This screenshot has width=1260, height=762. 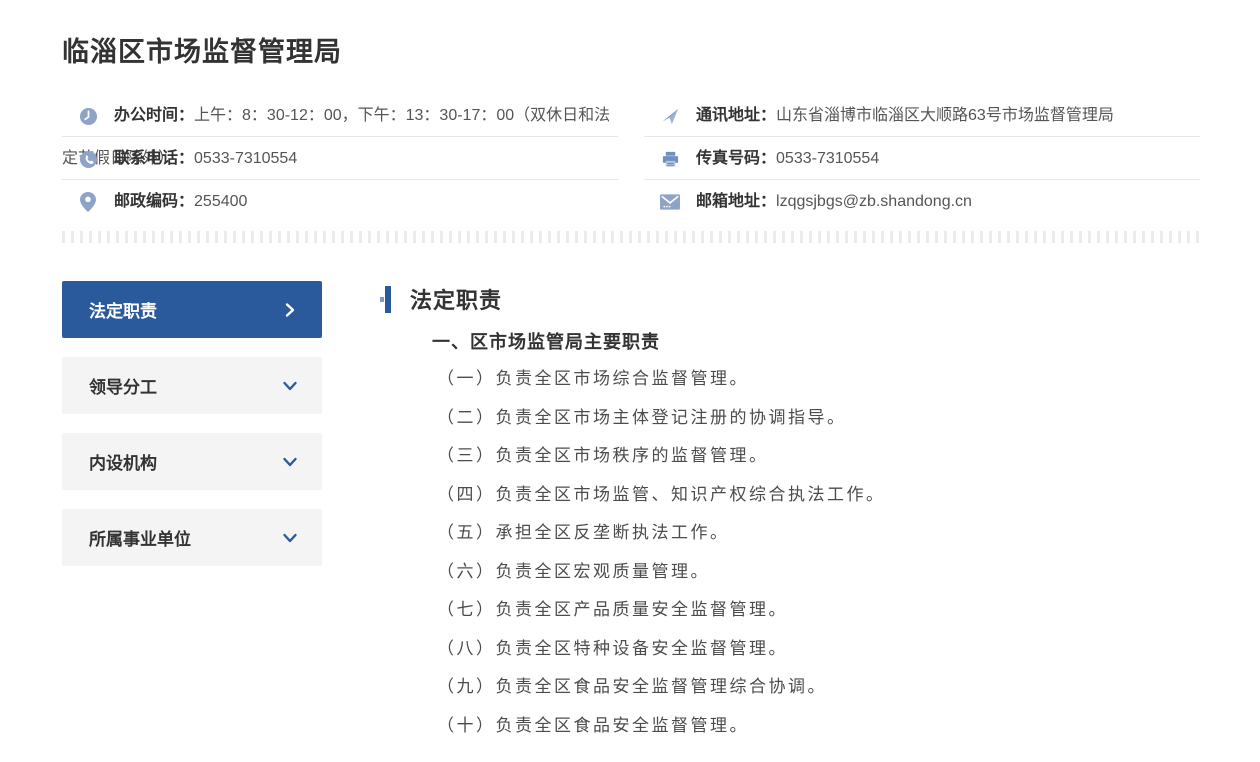 I want to click on office-hours-label: 办公时间：, so click(x=154, y=115).